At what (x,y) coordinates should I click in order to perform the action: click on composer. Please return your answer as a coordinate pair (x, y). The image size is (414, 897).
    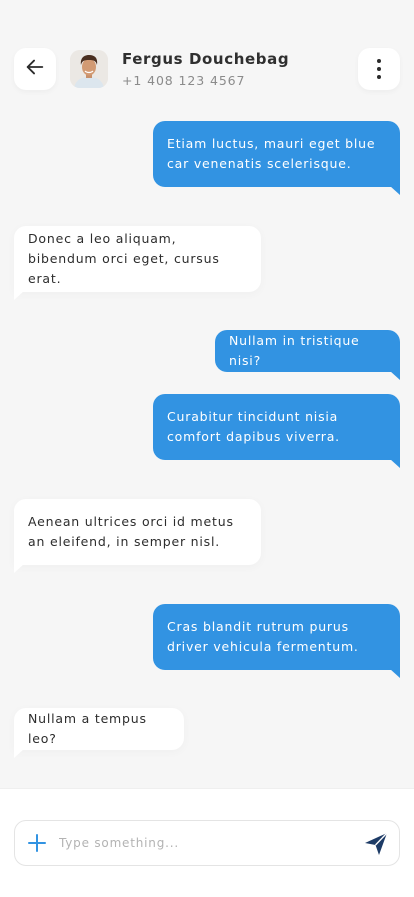
    Looking at the image, I should click on (207, 843).